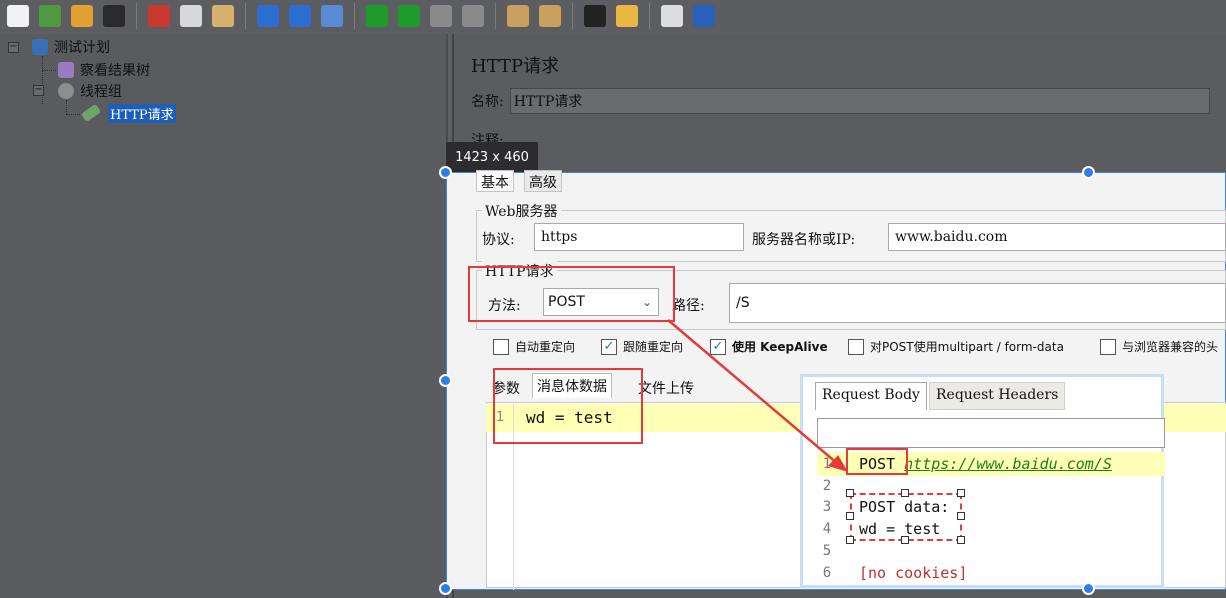 This screenshot has width=1226, height=598. What do you see at coordinates (827, 486) in the screenshot?
I see `line-number: 2` at bounding box center [827, 486].